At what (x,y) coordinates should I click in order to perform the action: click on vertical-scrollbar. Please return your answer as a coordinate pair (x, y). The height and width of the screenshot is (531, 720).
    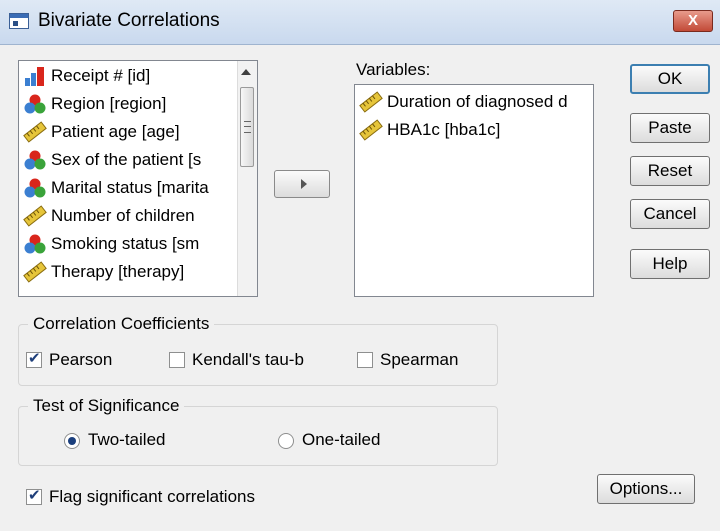
    Looking at the image, I should click on (247, 178).